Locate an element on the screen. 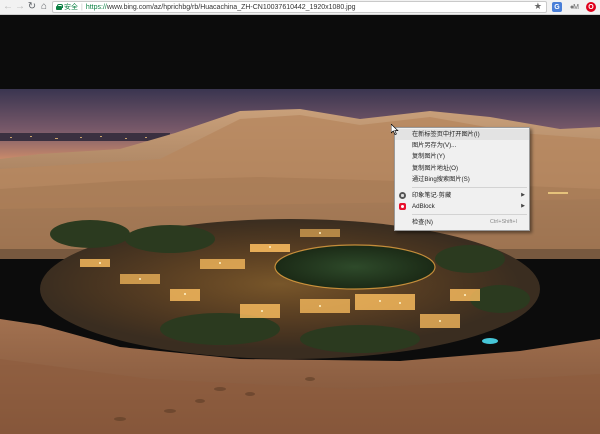 The image size is (600, 434). adblock-icon is located at coordinates (402, 207).